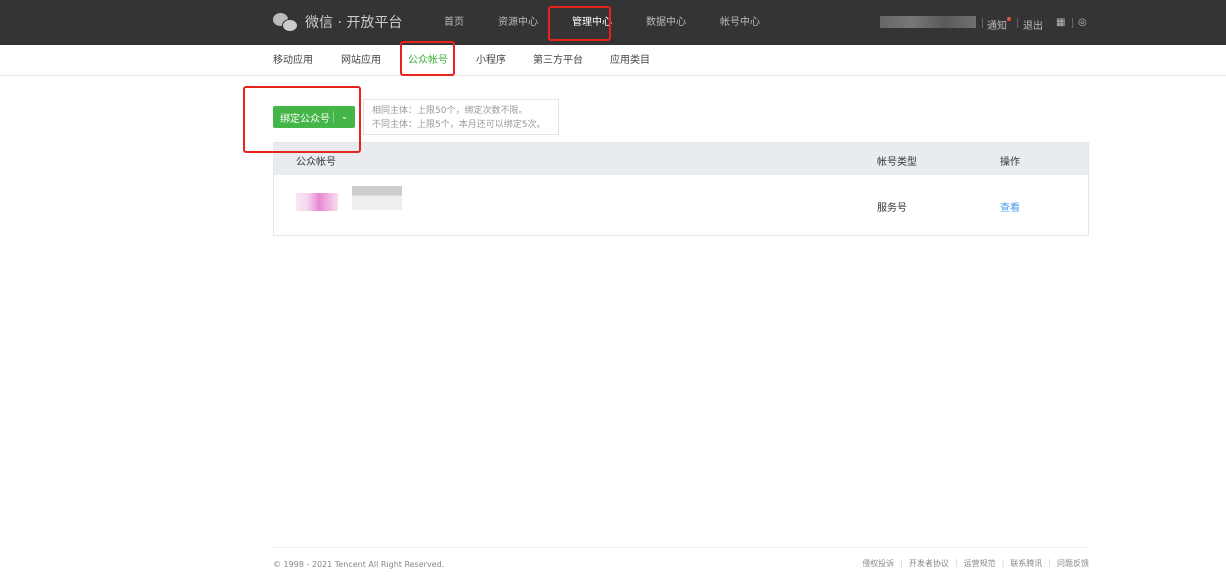  What do you see at coordinates (558, 60) in the screenshot?
I see `tab-third-party: 第三方平台` at bounding box center [558, 60].